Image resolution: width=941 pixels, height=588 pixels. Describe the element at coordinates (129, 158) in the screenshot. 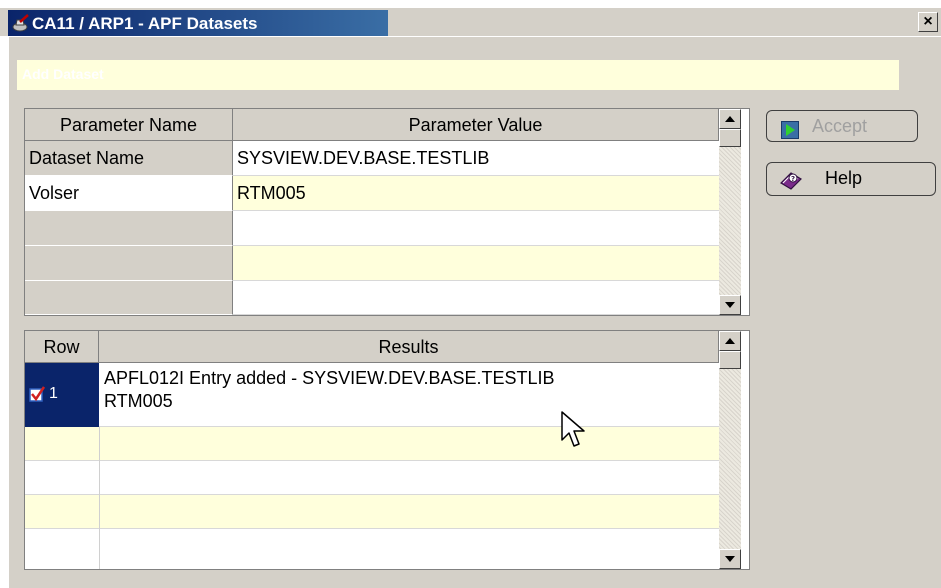

I see `parameter-name-cell: Dataset Name` at that location.